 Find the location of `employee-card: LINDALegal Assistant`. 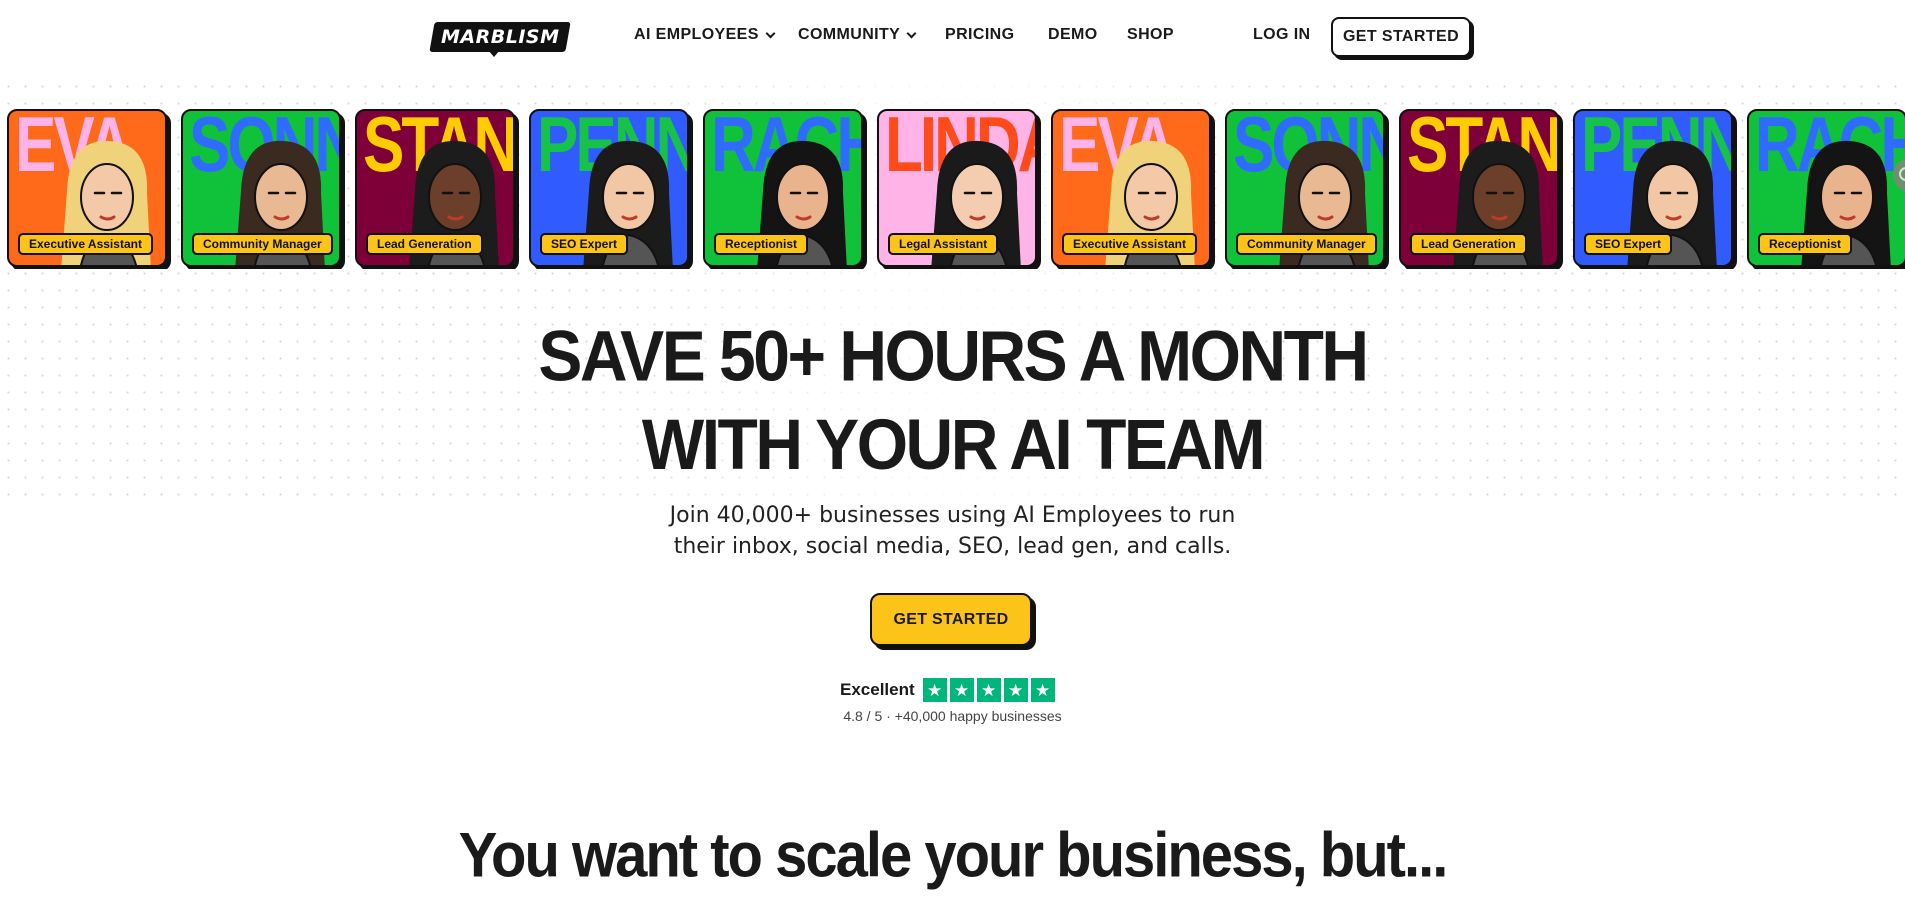

employee-card: LINDALegal Assistant is located at coordinates (957, 188).